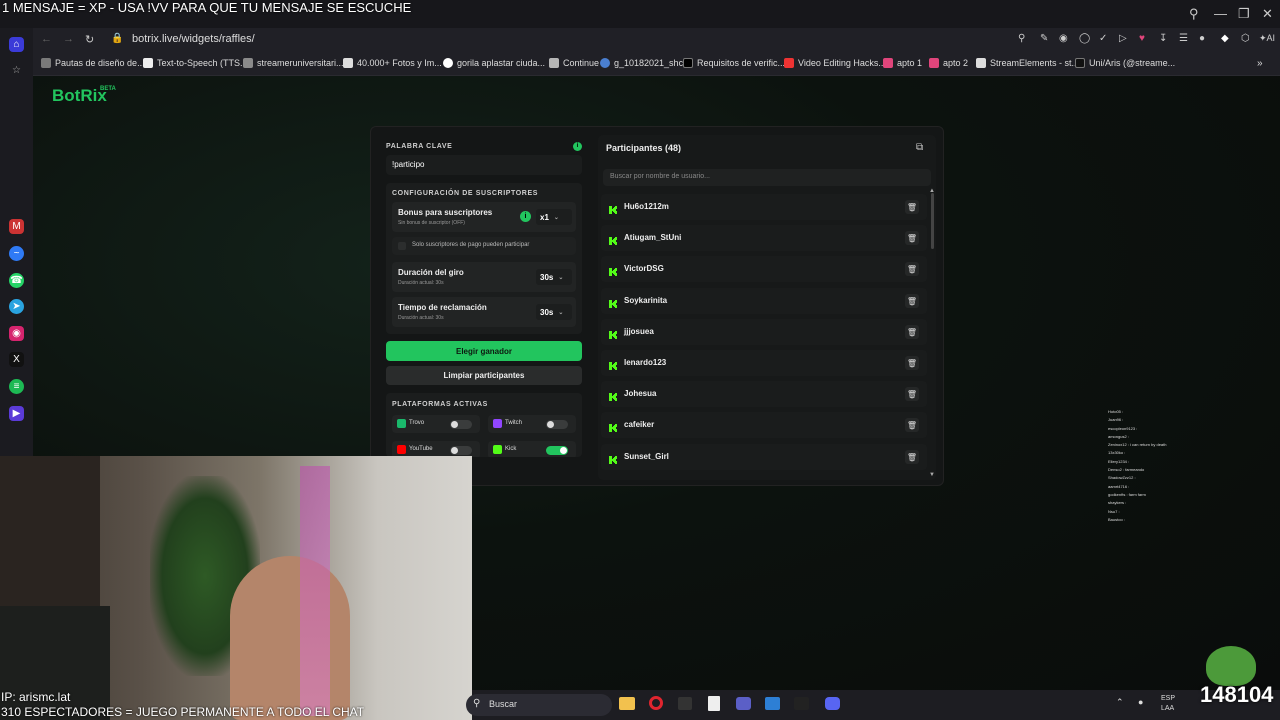 The width and height of the screenshot is (1280, 720). Describe the element at coordinates (574, 63) in the screenshot. I see `bookmark-item: Continue` at that location.